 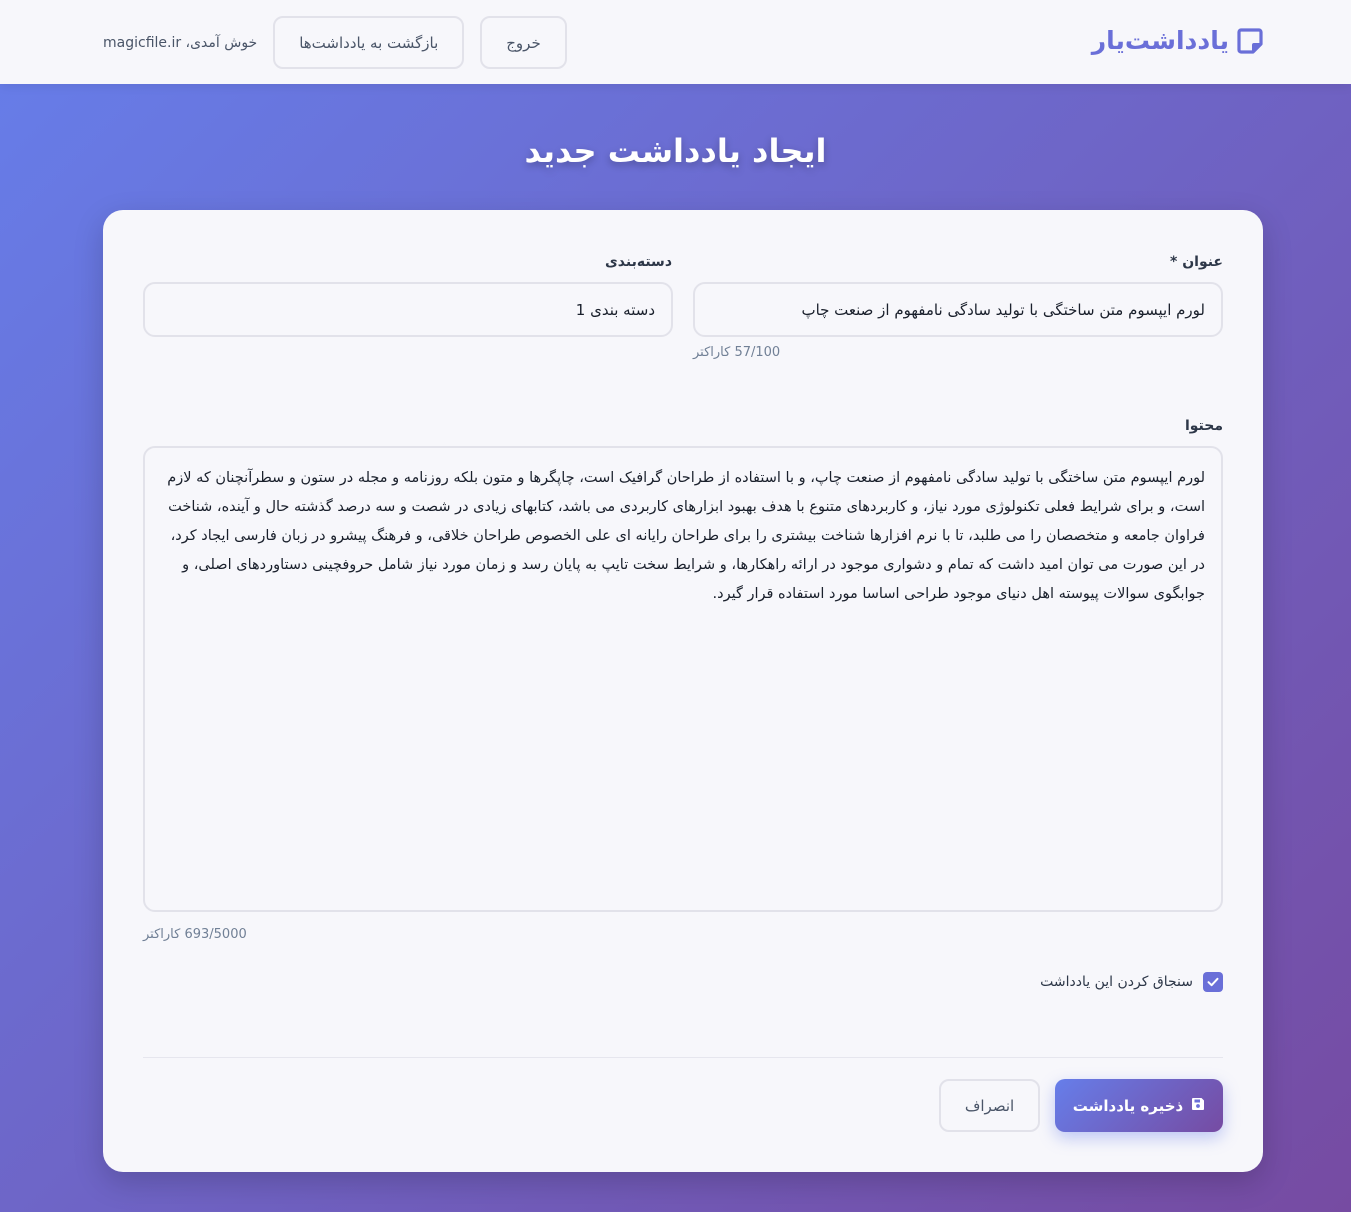 I want to click on back-to-notes-button: بازگشت به یادداشت‌ها, so click(x=369, y=42).